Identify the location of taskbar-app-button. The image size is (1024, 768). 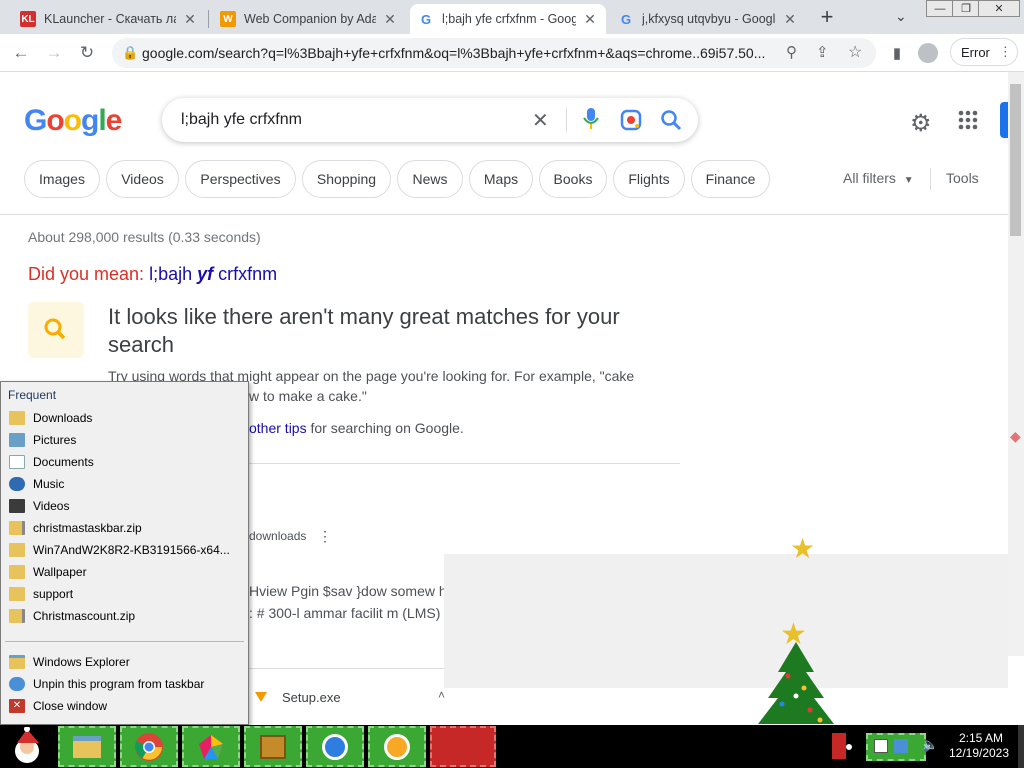
(211, 746).